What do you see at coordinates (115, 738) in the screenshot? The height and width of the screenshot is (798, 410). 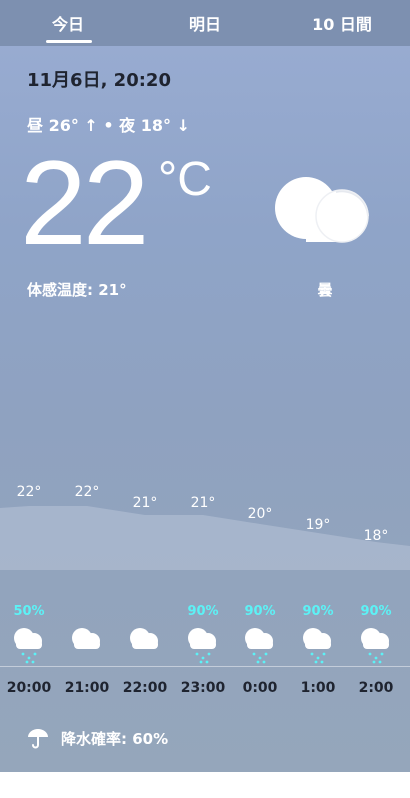 I see `precipitation-probability: 降水確率: 60%` at bounding box center [115, 738].